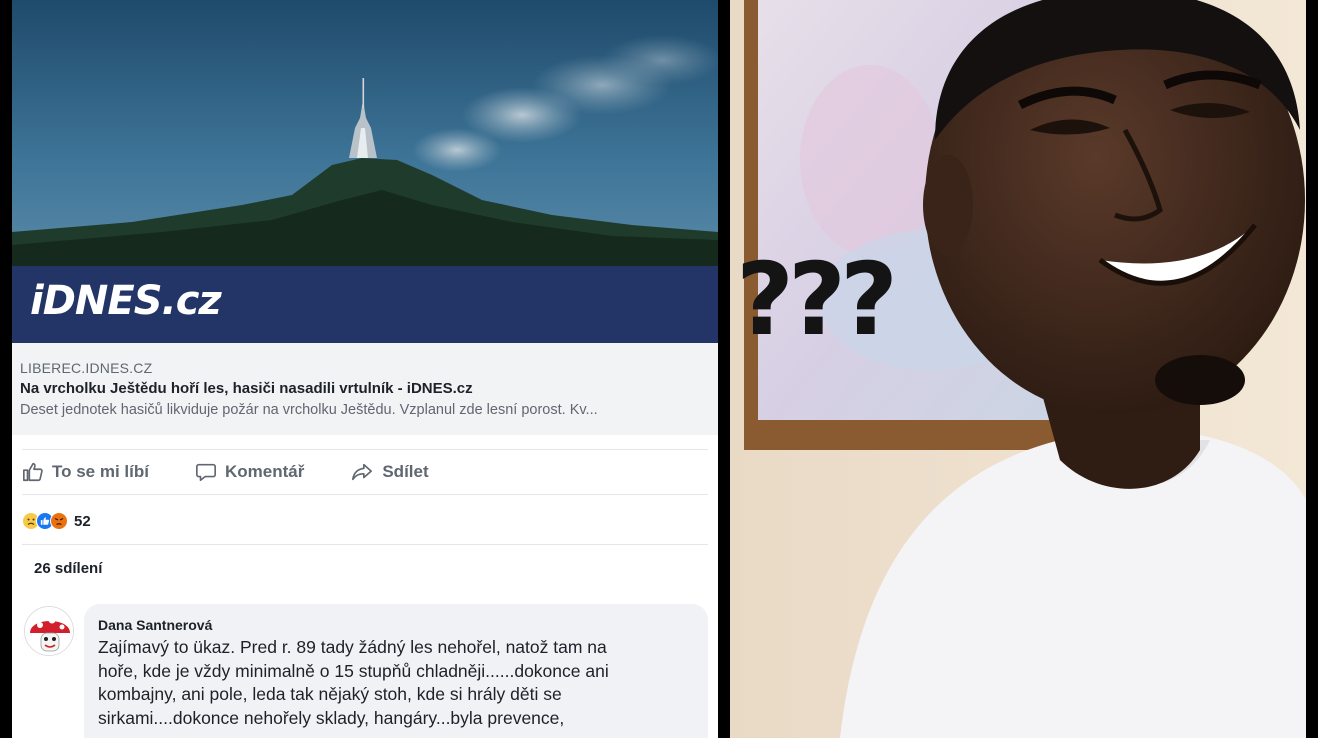  I want to click on angry-reaction-icon, so click(59, 521).